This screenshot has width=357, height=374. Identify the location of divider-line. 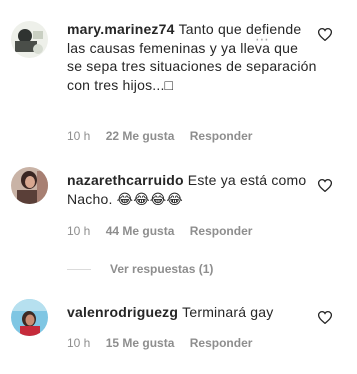
(79, 269).